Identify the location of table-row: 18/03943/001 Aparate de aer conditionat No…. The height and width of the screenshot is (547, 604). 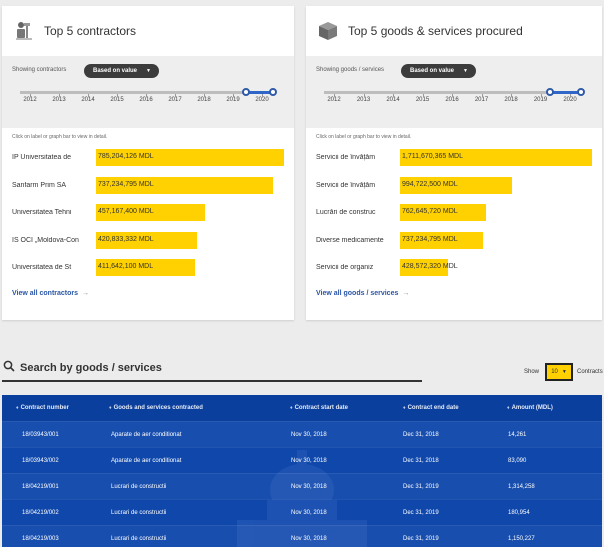
(302, 434).